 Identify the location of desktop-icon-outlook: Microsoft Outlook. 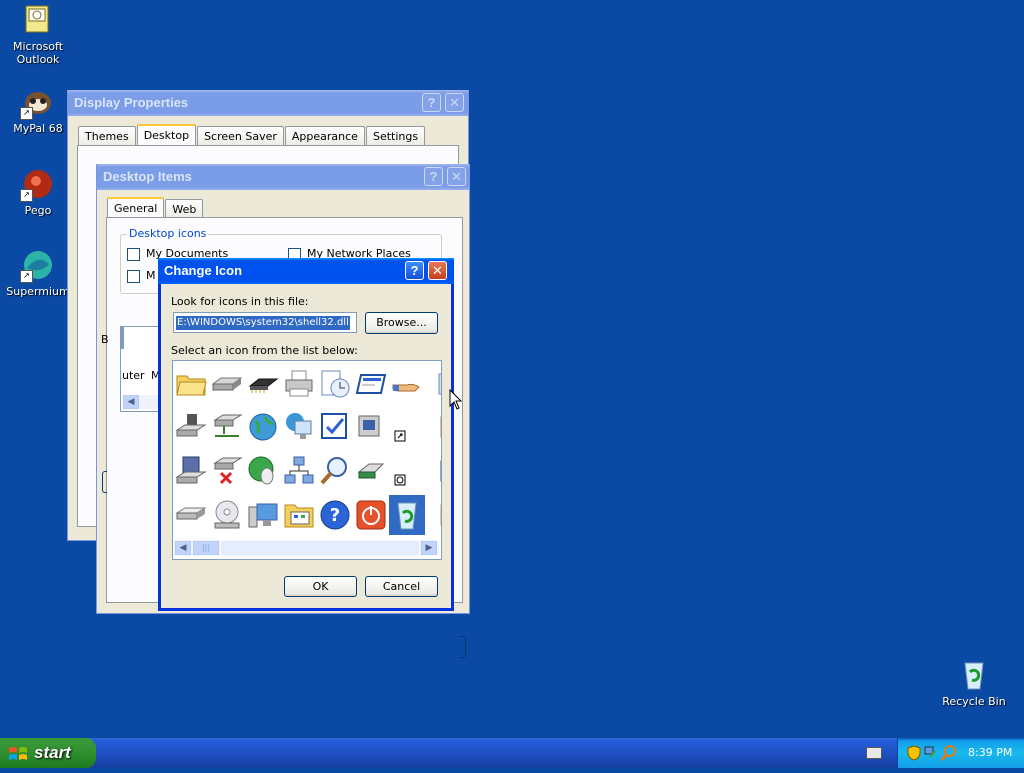
(38, 34).